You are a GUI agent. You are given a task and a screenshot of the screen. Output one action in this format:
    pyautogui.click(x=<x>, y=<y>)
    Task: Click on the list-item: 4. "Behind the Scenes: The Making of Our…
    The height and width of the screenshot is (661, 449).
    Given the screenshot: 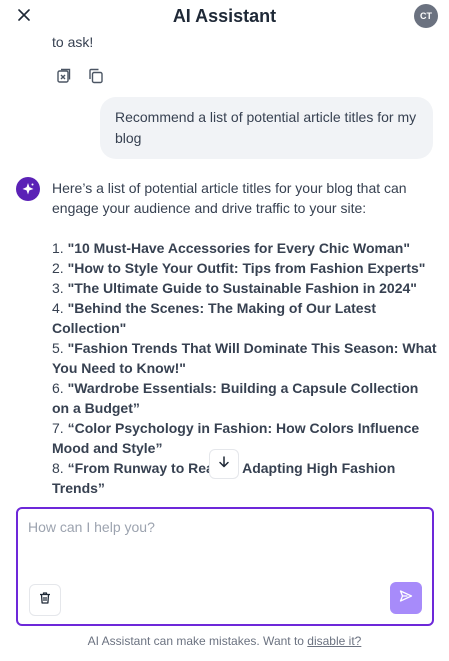 What is the action you would take?
    pyautogui.click(x=214, y=318)
    